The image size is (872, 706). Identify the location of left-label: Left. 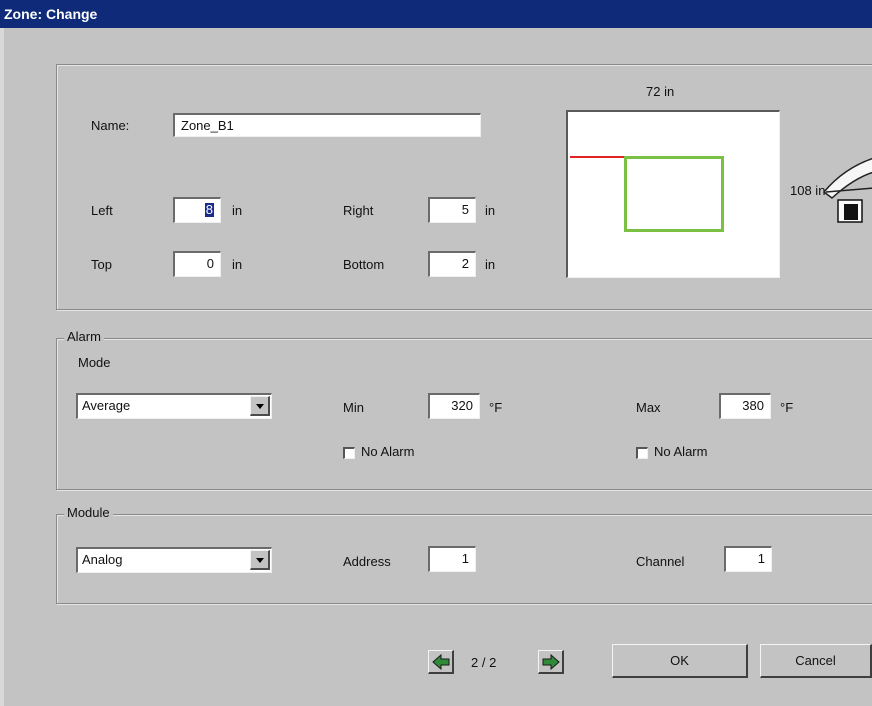
(102, 210).